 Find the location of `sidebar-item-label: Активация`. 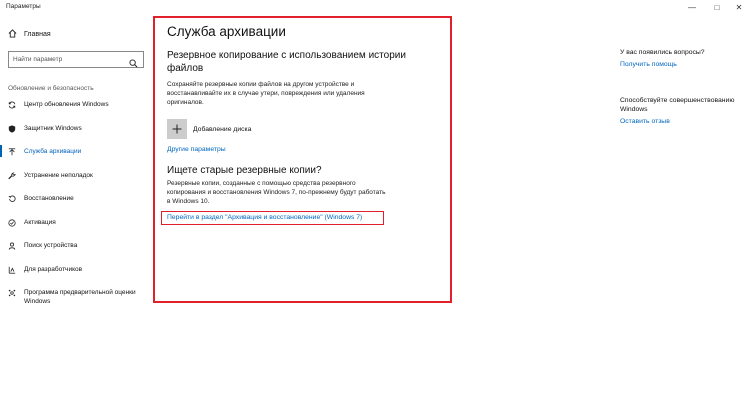

sidebar-item-label: Активация is located at coordinates (40, 222).